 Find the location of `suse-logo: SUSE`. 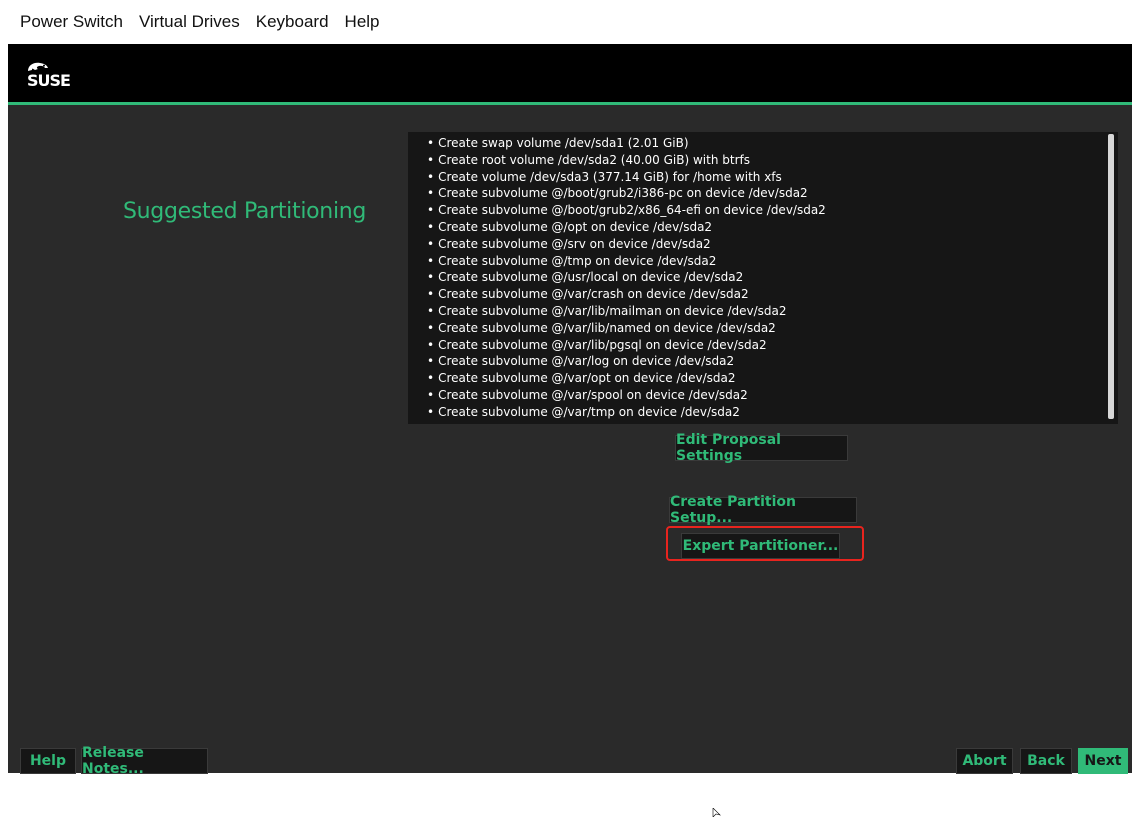

suse-logo: SUSE is located at coordinates (52, 76).